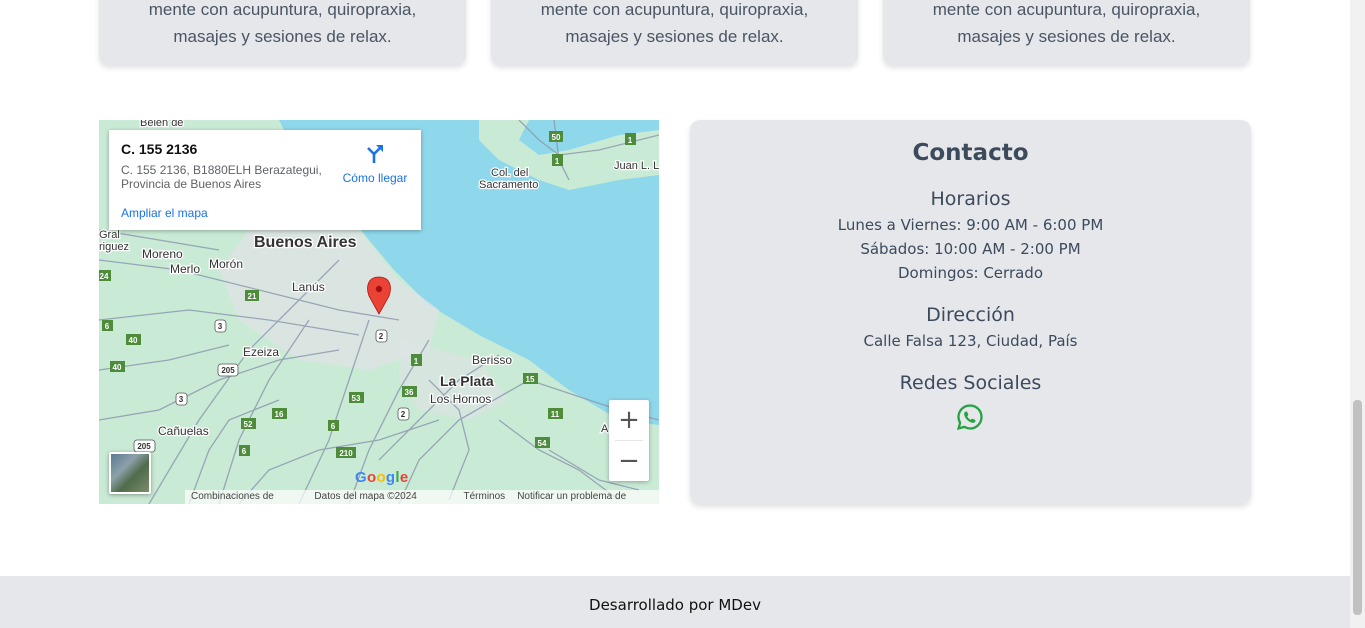  I want to click on satellite-layer-toggle, so click(130, 473).